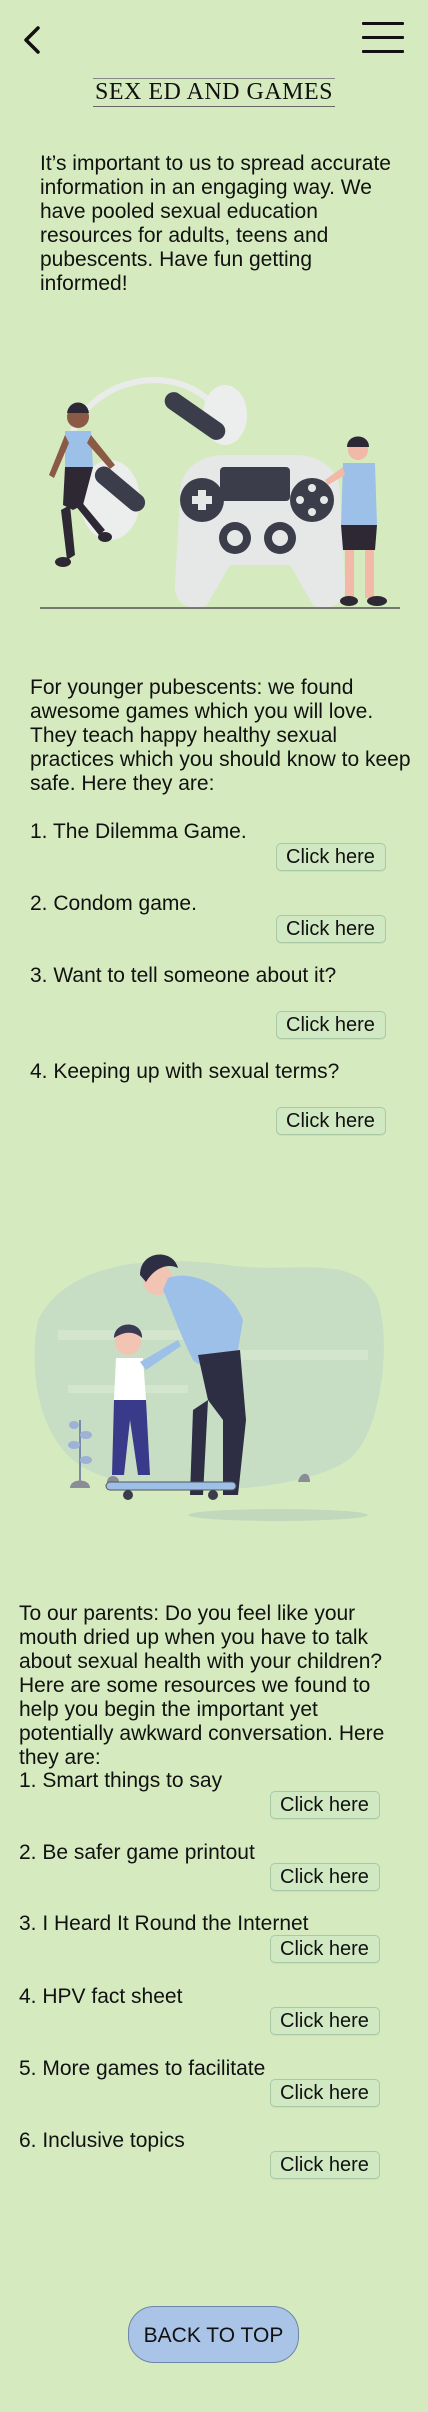 Image resolution: width=428 pixels, height=2412 pixels. What do you see at coordinates (142, 2068) in the screenshot?
I see `parents-item-5: 5. More games to facilitate` at bounding box center [142, 2068].